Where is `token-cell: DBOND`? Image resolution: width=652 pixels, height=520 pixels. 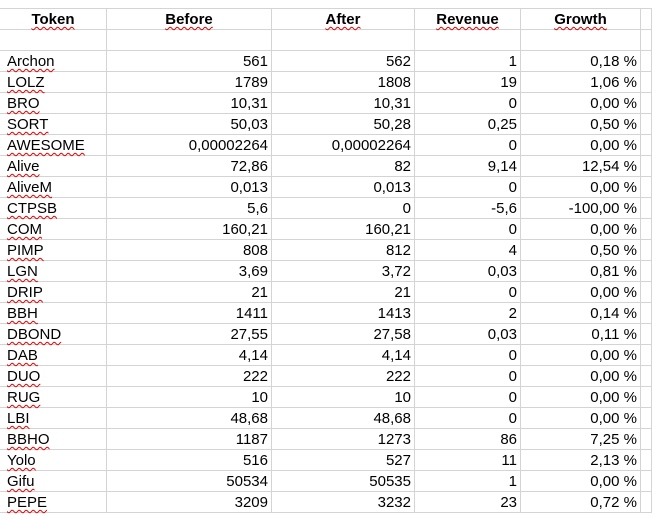
token-cell: DBOND is located at coordinates (53, 334).